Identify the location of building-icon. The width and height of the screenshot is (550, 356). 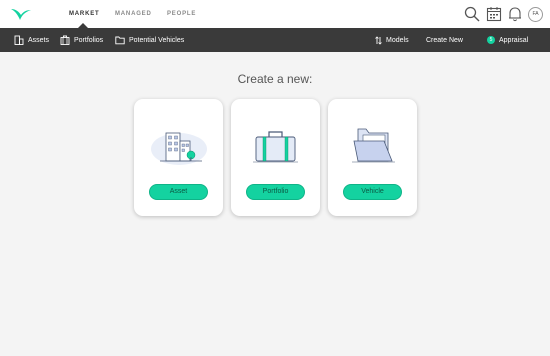
(19, 40).